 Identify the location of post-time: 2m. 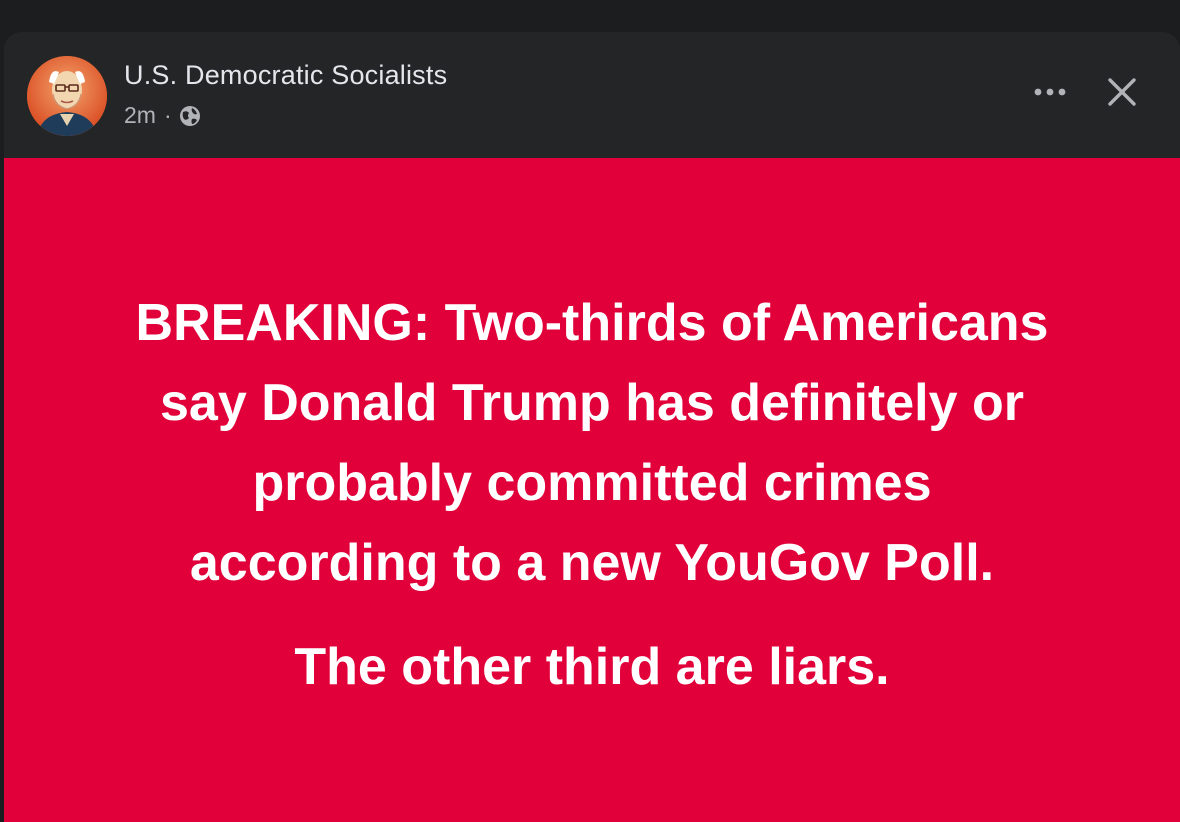
(140, 115).